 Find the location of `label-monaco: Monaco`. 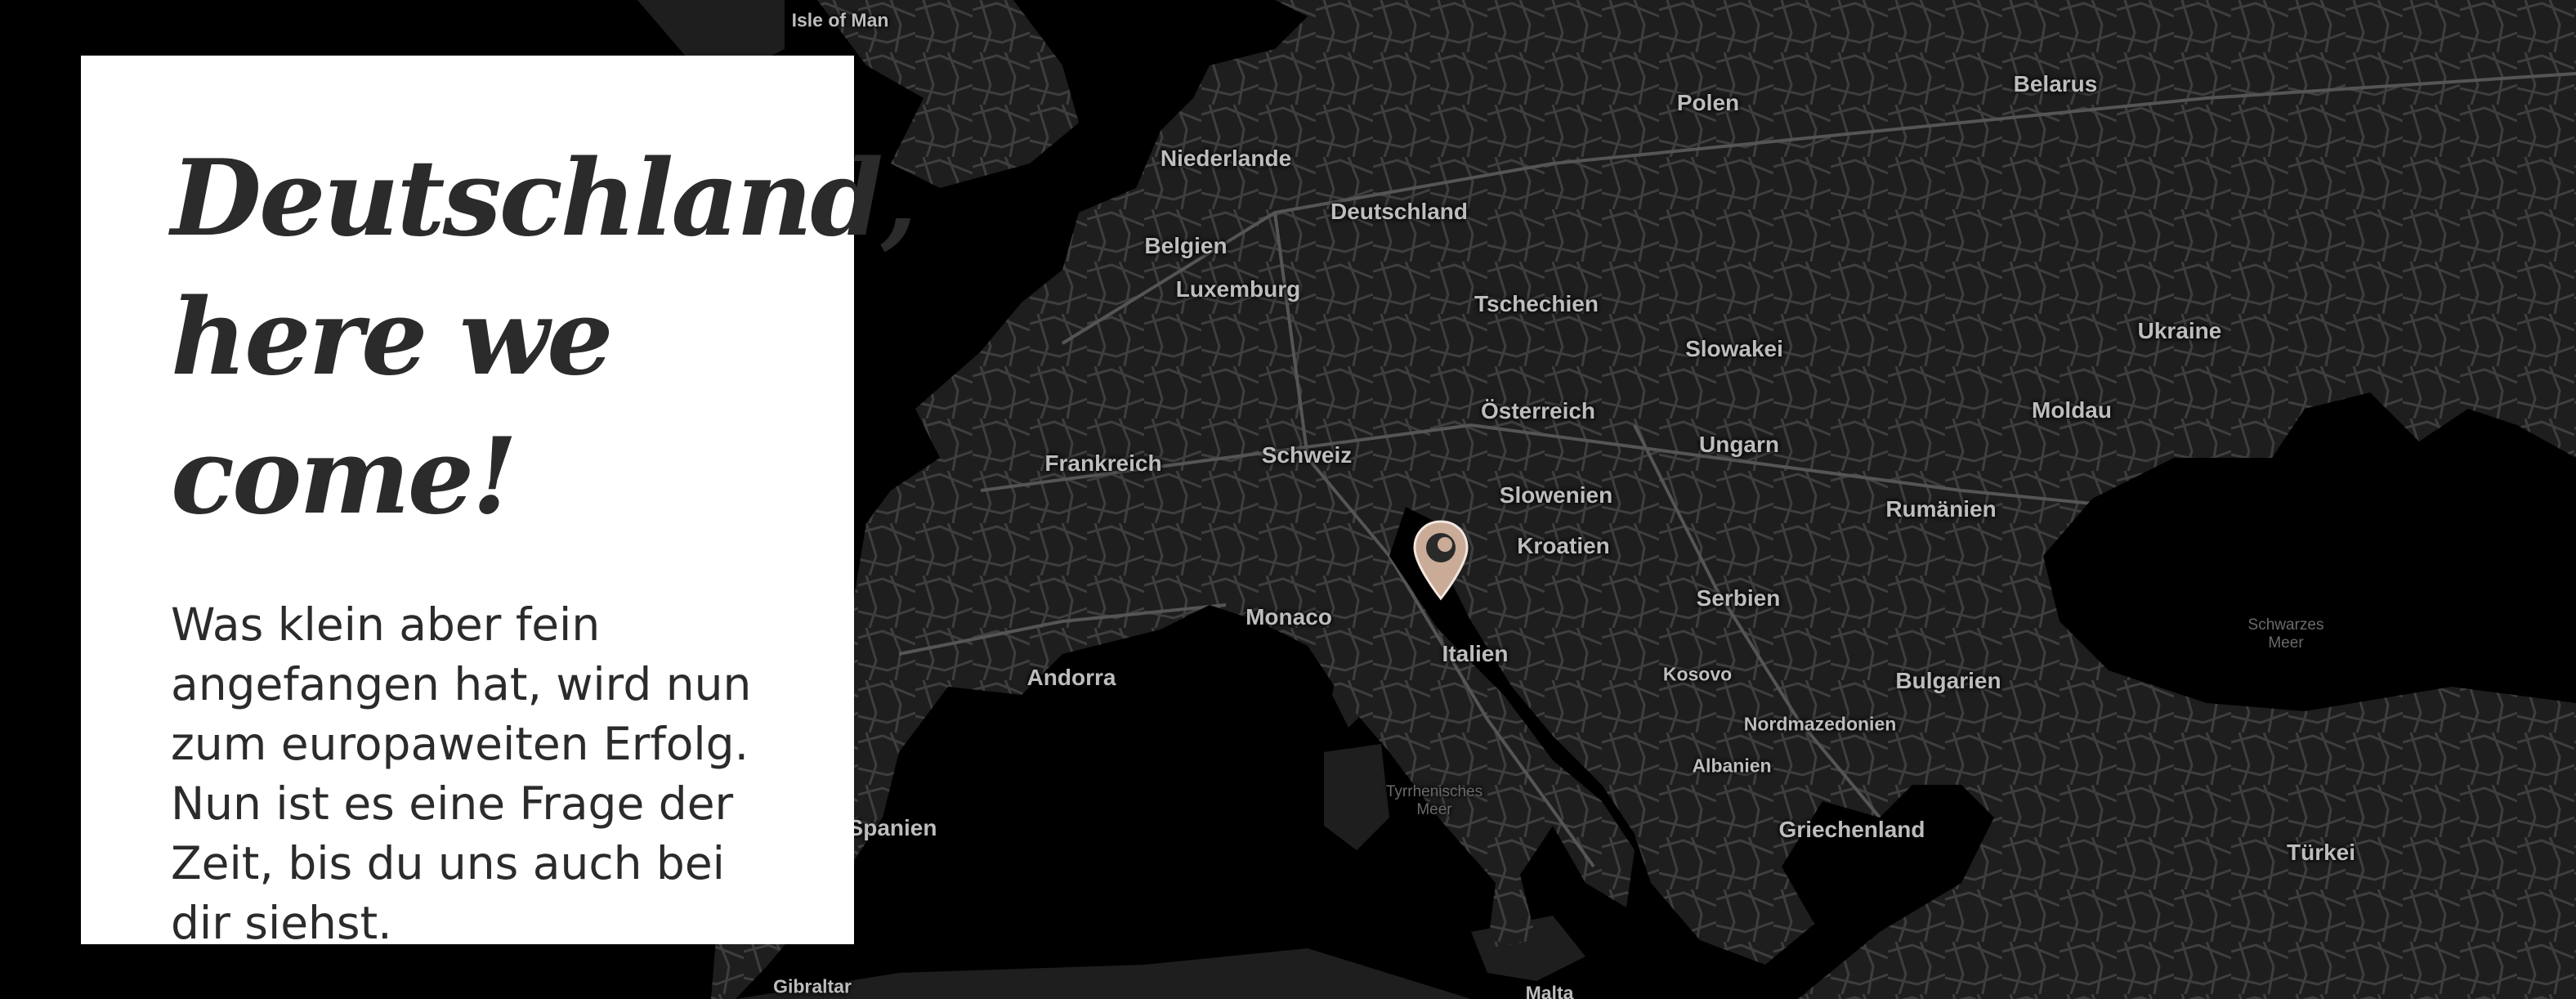

label-monaco: Monaco is located at coordinates (1289, 616).